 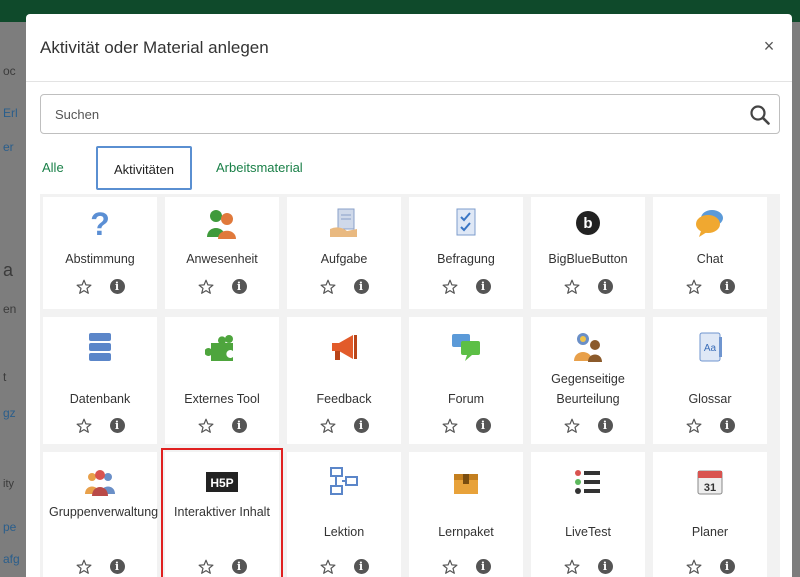 What do you see at coordinates (466, 532) in the screenshot?
I see `module-label: Lernpaket` at bounding box center [466, 532].